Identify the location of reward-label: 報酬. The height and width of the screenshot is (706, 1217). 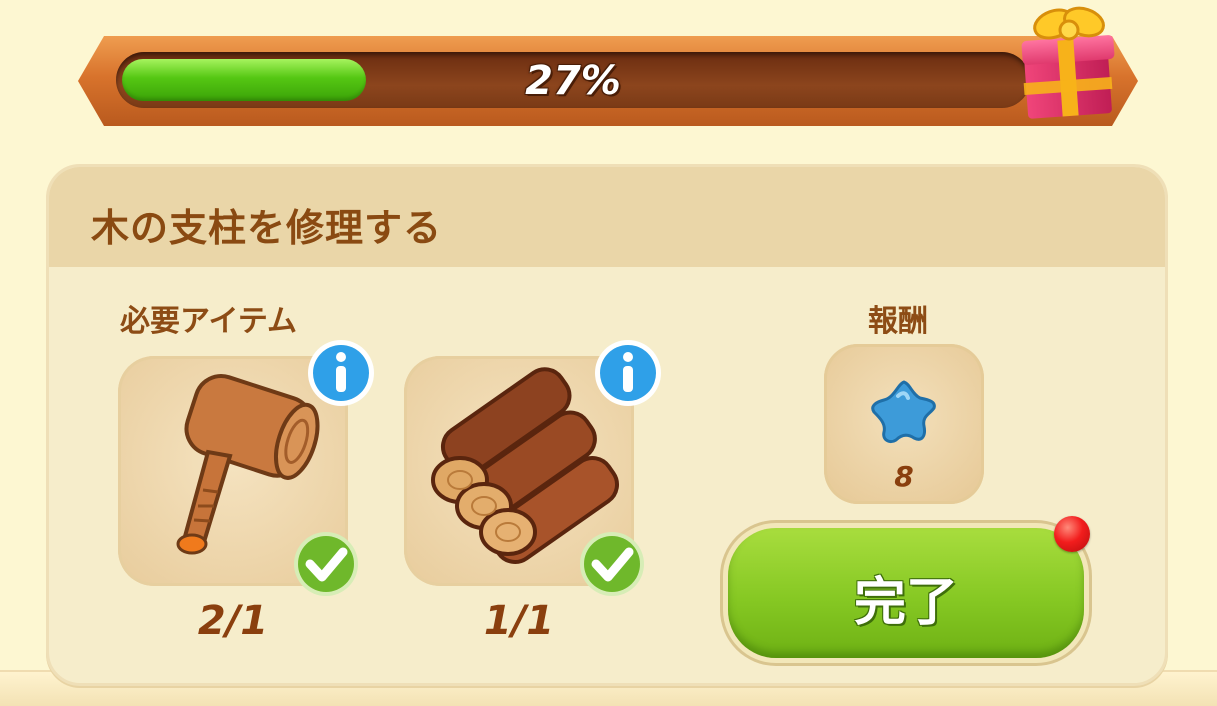
(898, 321).